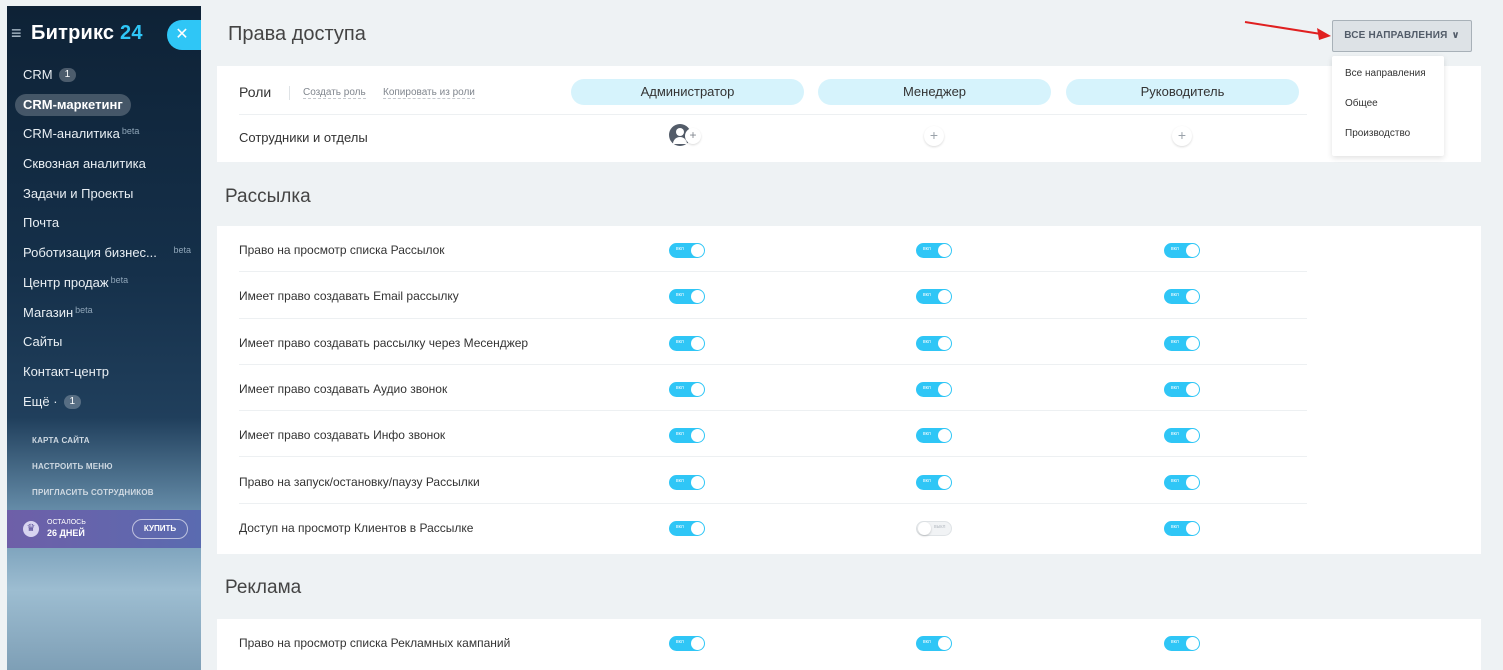 The width and height of the screenshot is (1503, 670). I want to click on divider, so click(289, 93).